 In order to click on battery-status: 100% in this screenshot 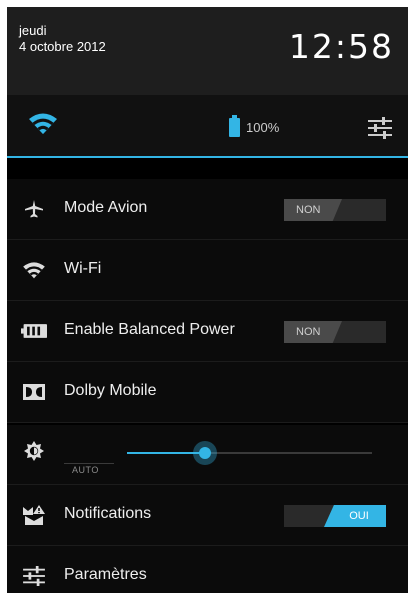, I will do `click(254, 126)`.